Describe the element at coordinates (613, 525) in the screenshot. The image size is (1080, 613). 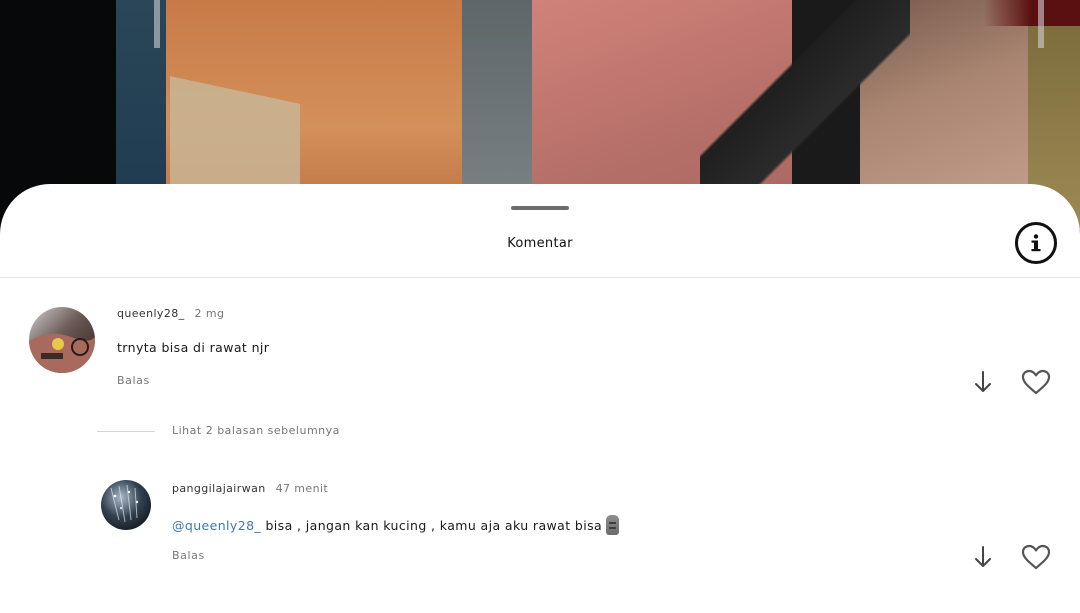
I see `moai-emoji-icon` at that location.